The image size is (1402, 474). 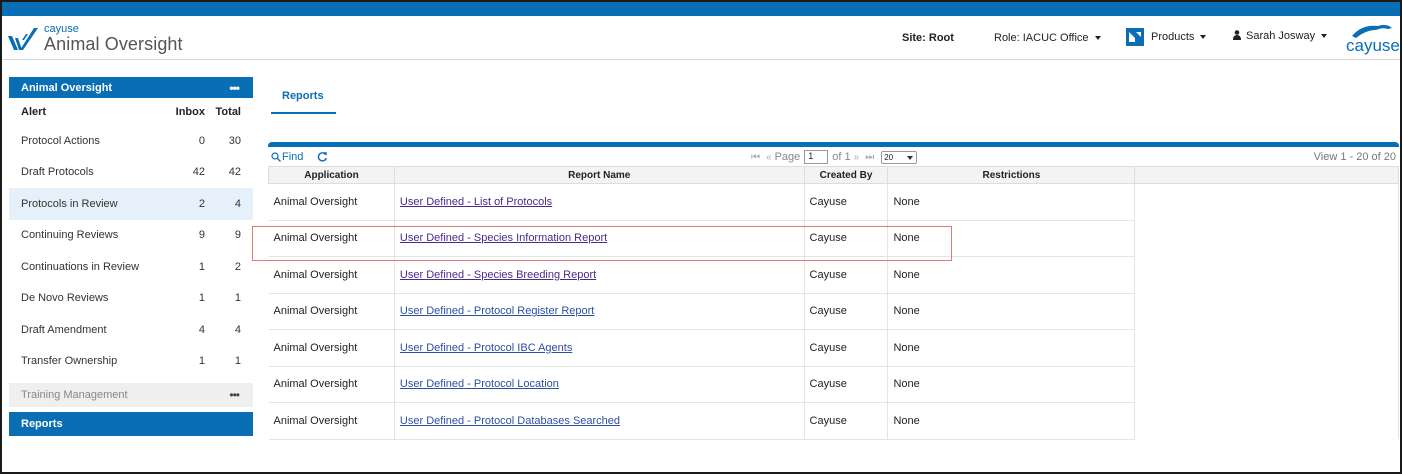 What do you see at coordinates (1266, 175) in the screenshot?
I see `column-header-empty` at bounding box center [1266, 175].